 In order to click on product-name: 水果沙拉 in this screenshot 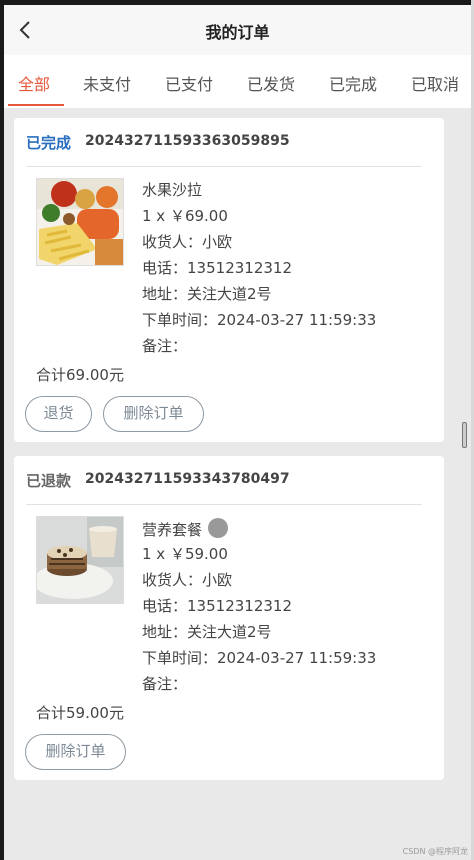, I will do `click(172, 190)`.